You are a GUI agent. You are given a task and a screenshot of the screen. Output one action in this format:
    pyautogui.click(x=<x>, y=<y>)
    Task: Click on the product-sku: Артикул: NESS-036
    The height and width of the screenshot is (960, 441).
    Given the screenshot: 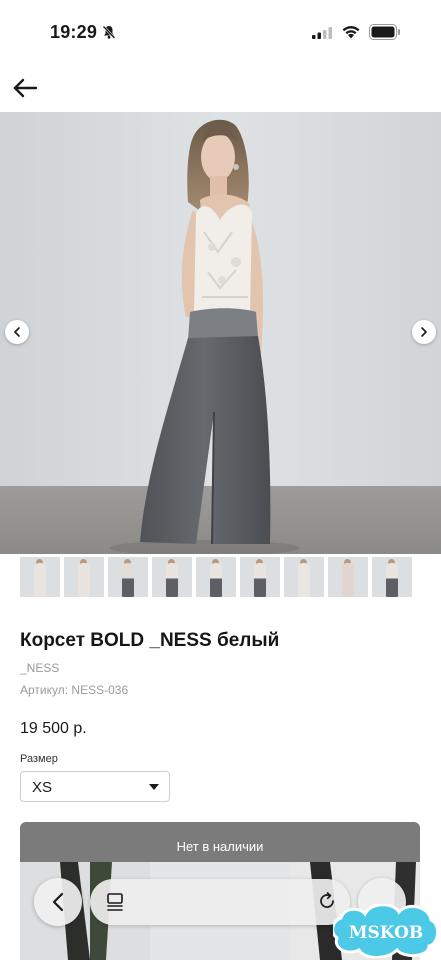 What is the action you would take?
    pyautogui.click(x=74, y=690)
    